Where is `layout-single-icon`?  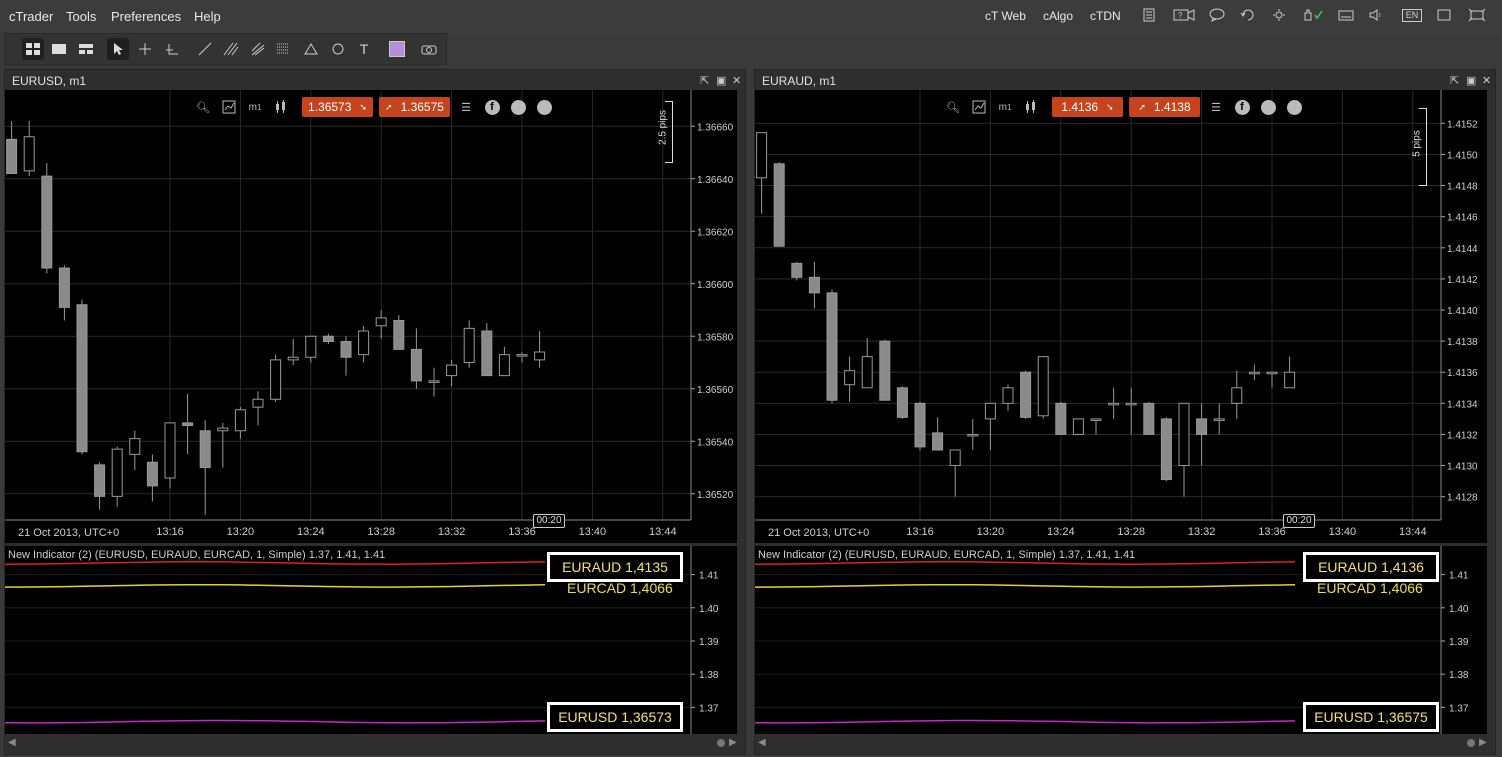 layout-single-icon is located at coordinates (59, 49).